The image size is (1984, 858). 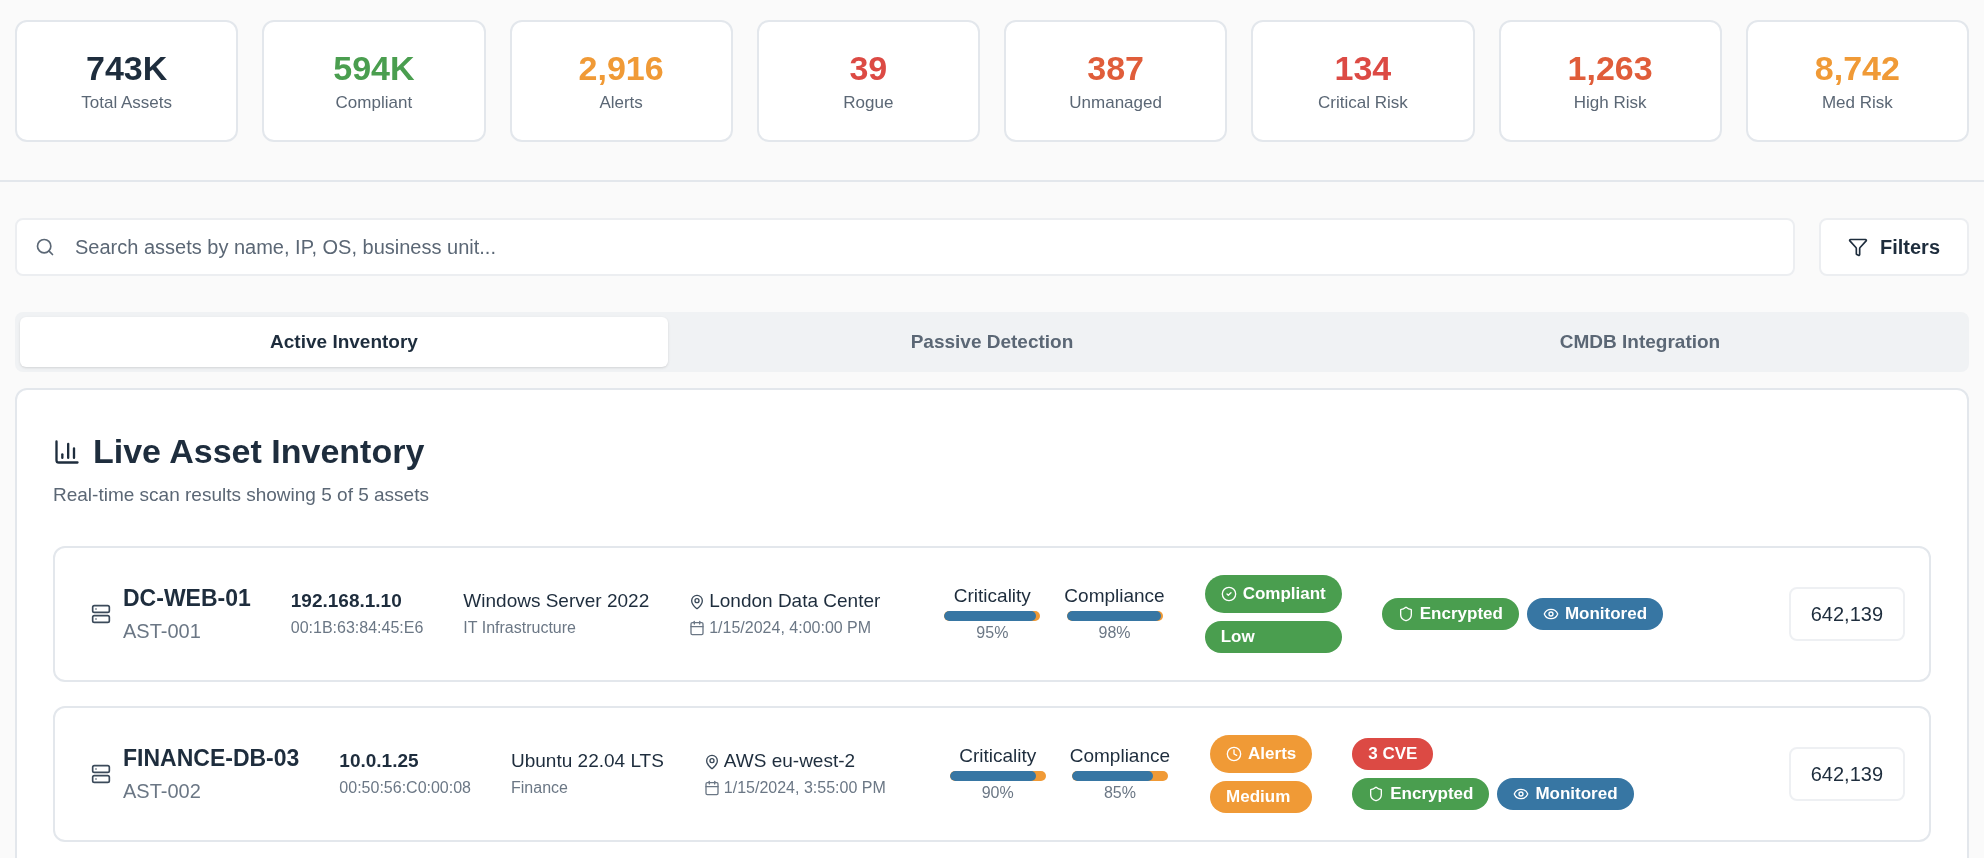 What do you see at coordinates (162, 631) in the screenshot?
I see `asset-id: AST-001` at bounding box center [162, 631].